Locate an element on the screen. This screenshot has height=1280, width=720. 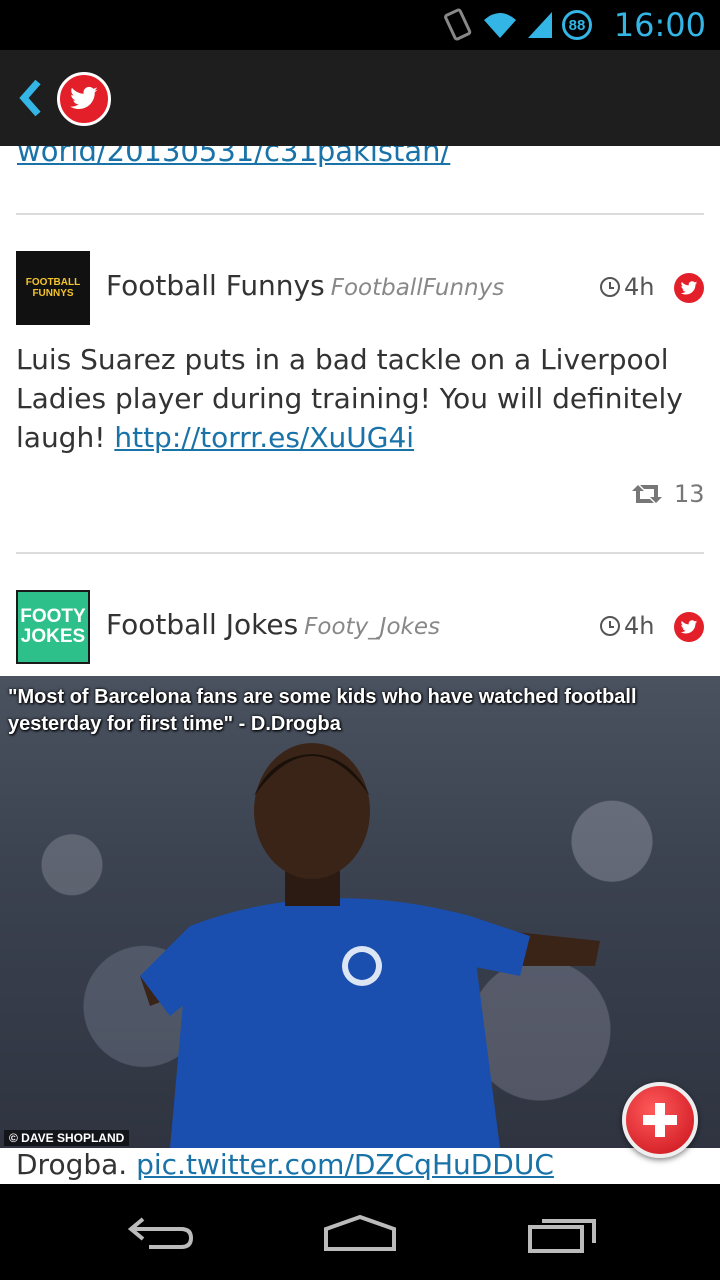
wifi-icon is located at coordinates (500, 25).